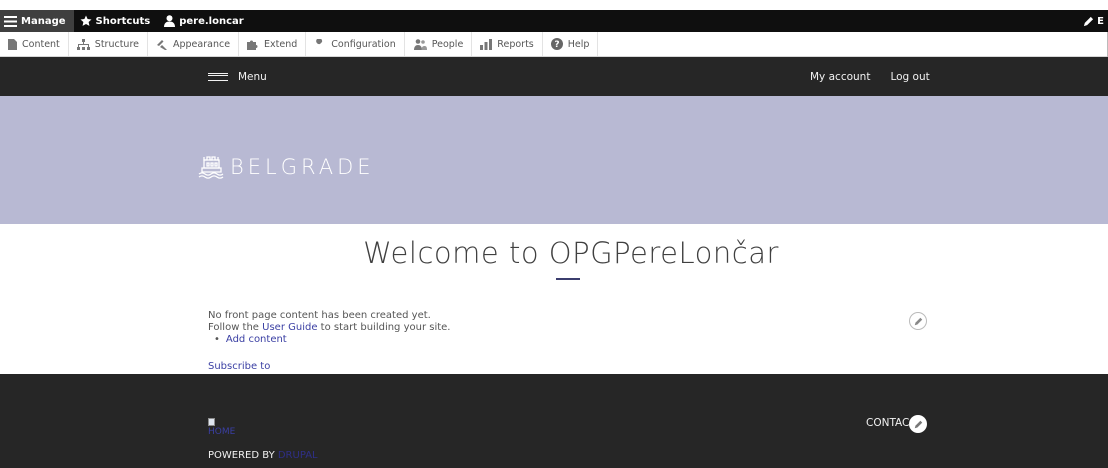  I want to click on broken-image-icon, so click(211, 422).